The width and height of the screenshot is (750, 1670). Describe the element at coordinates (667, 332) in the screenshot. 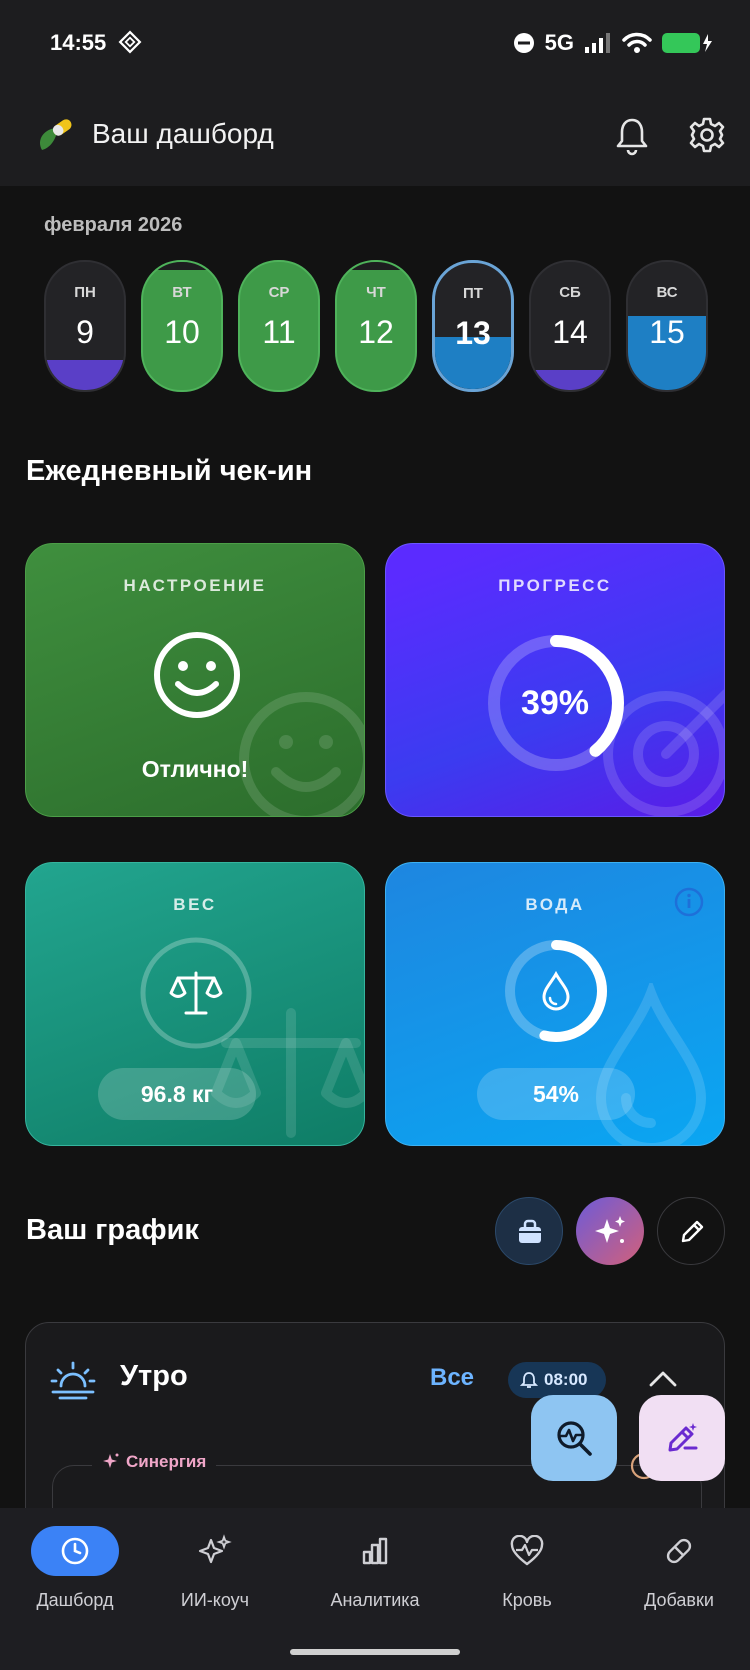

I see `day-number: 15` at that location.